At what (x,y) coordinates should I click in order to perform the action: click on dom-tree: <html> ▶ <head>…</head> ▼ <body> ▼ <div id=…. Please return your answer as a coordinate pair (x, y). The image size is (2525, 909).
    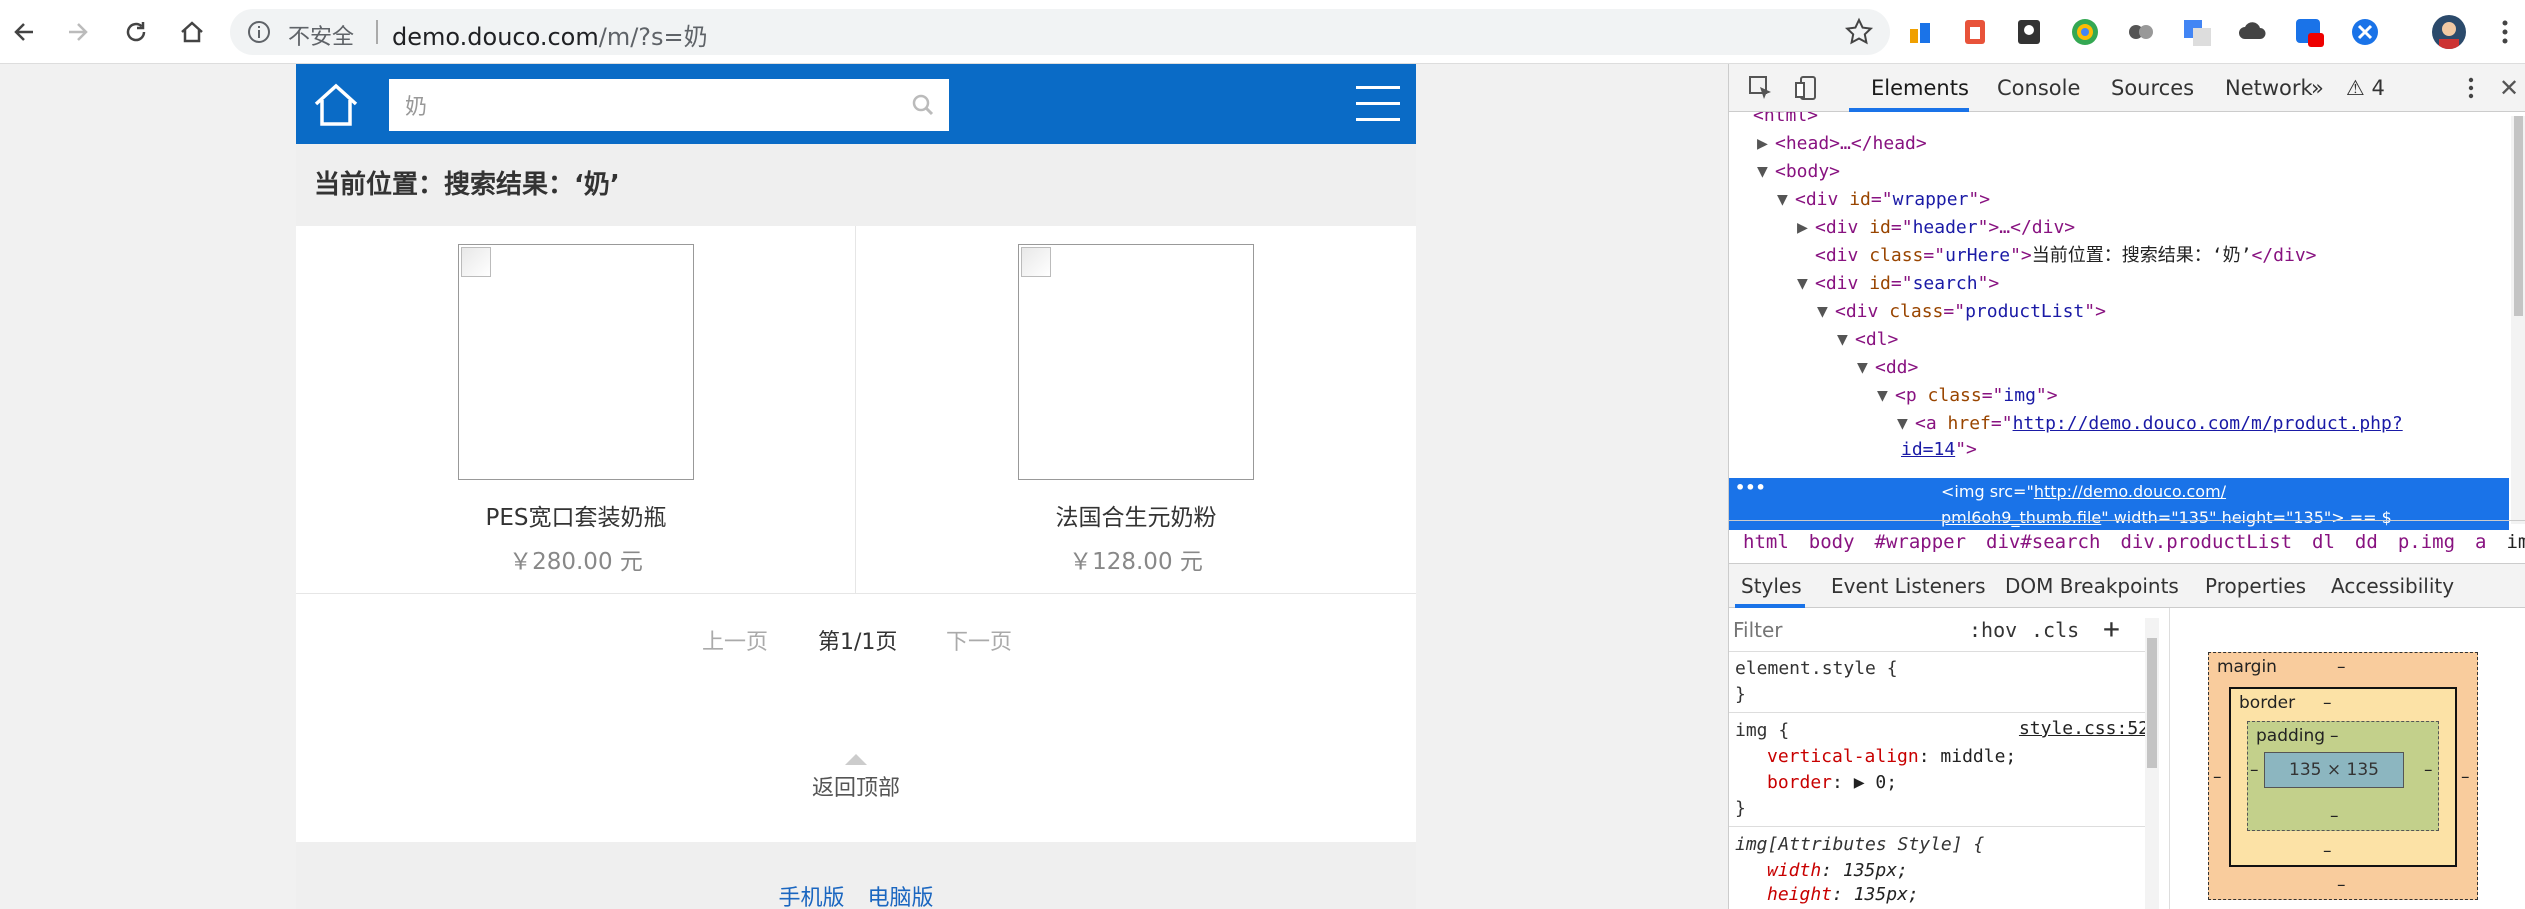
    Looking at the image, I should click on (2119, 316).